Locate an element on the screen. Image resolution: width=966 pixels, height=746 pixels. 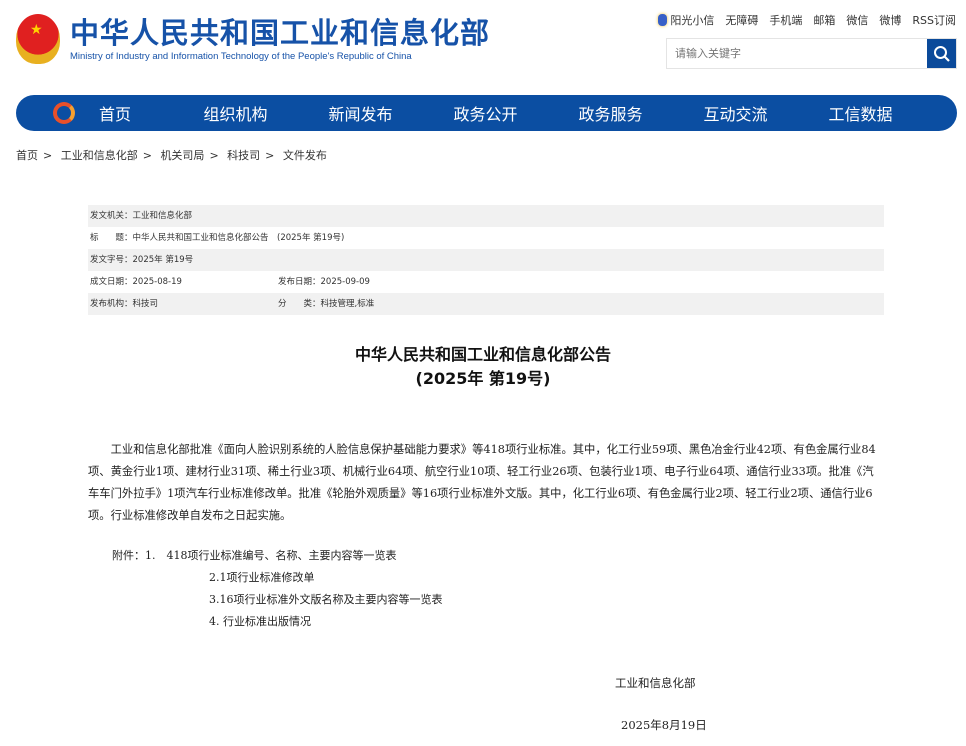
nav-data: 工信数据 is located at coordinates (860, 113).